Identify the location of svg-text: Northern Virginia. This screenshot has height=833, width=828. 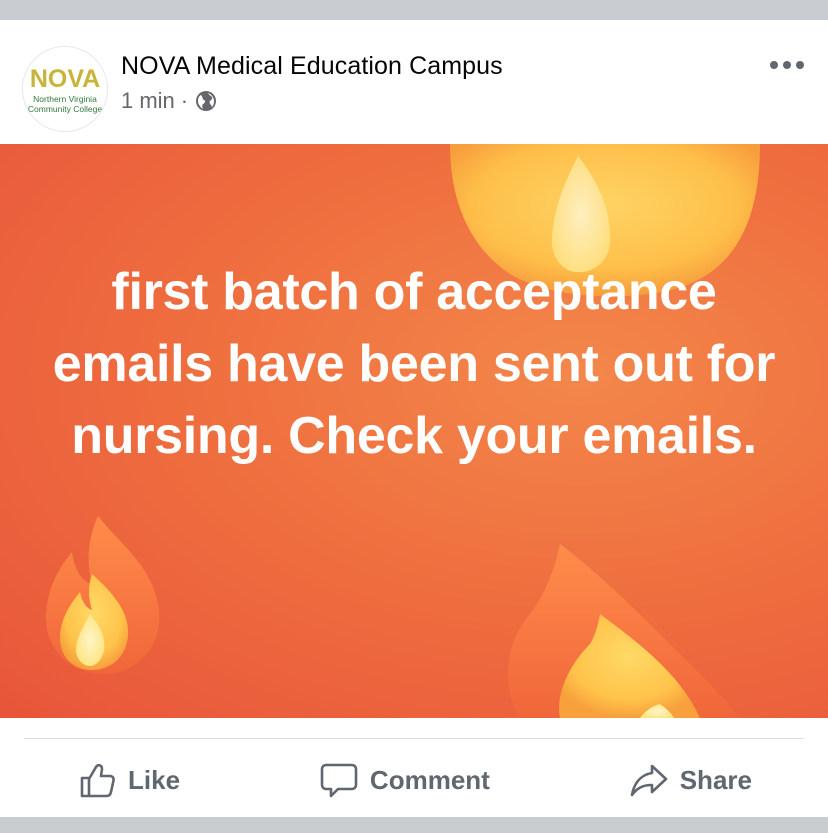
(65, 99).